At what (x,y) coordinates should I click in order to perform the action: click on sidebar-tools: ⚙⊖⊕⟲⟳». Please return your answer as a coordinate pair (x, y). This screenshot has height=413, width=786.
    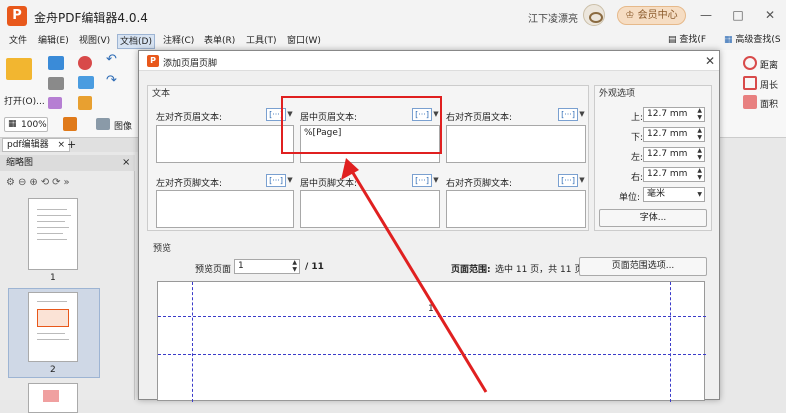
    Looking at the image, I should click on (39, 182).